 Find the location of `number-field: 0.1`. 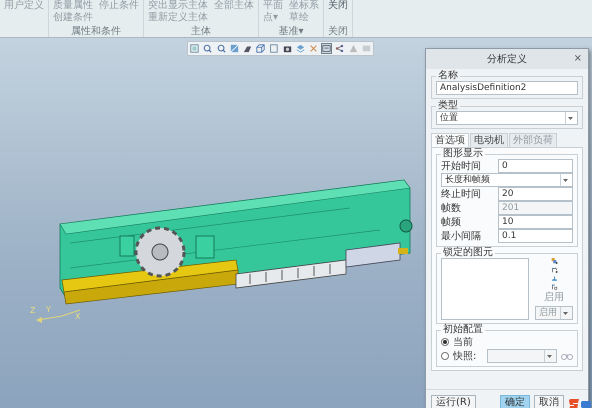

number-field: 0.1 is located at coordinates (535, 236).